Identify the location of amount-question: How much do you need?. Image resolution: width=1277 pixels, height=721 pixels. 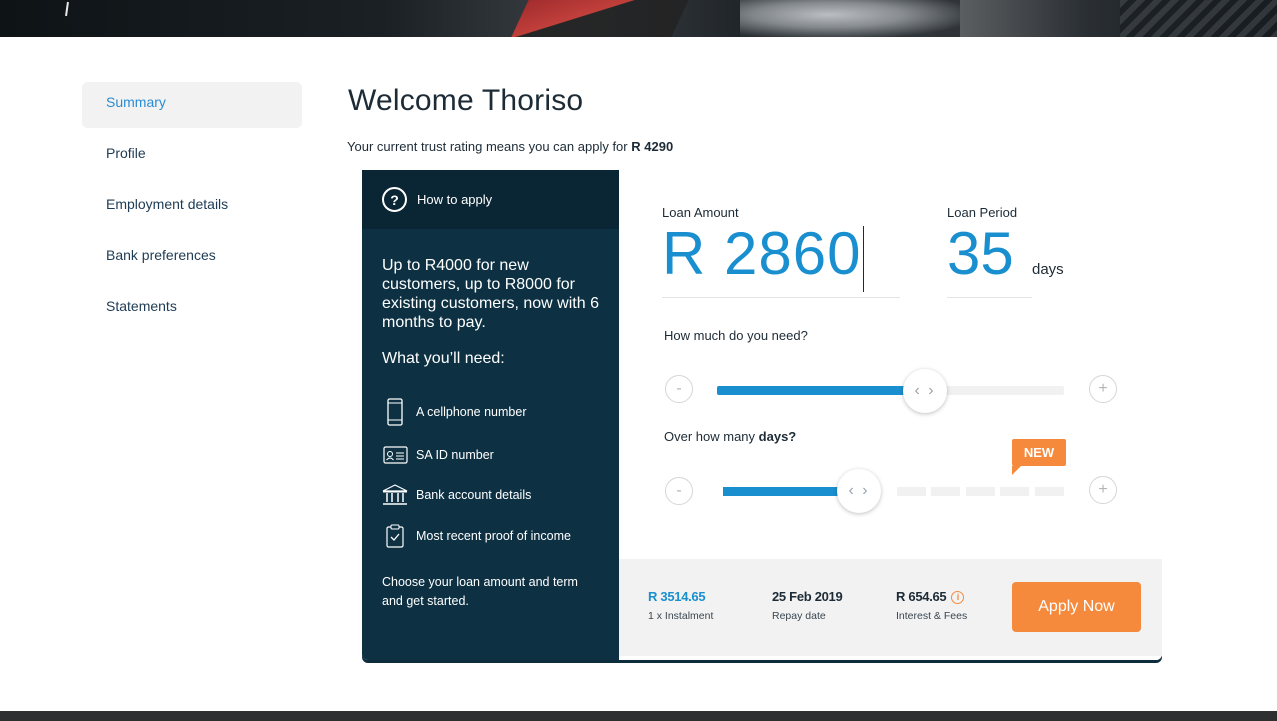
(736, 335).